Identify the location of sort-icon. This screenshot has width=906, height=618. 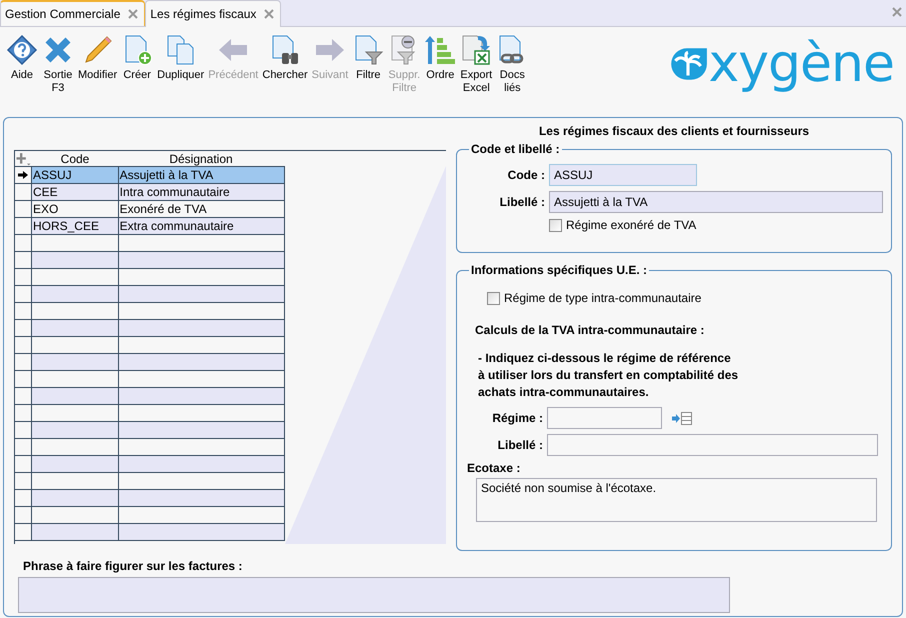
(440, 50).